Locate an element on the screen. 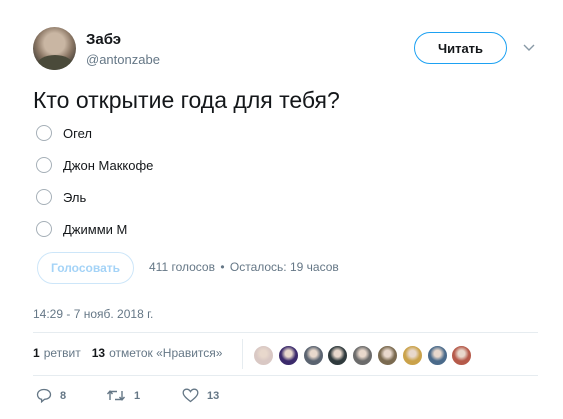 This screenshot has width=563, height=419. reply-icon is located at coordinates (44, 395).